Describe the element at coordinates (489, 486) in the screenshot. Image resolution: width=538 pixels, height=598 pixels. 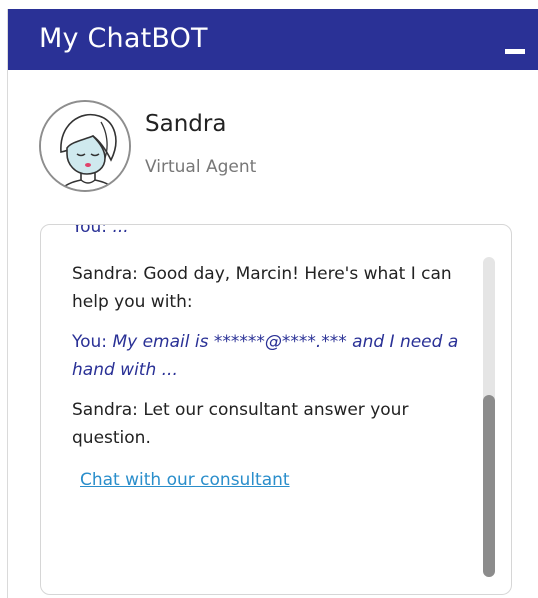
I see `scrollbar-thumb` at that location.